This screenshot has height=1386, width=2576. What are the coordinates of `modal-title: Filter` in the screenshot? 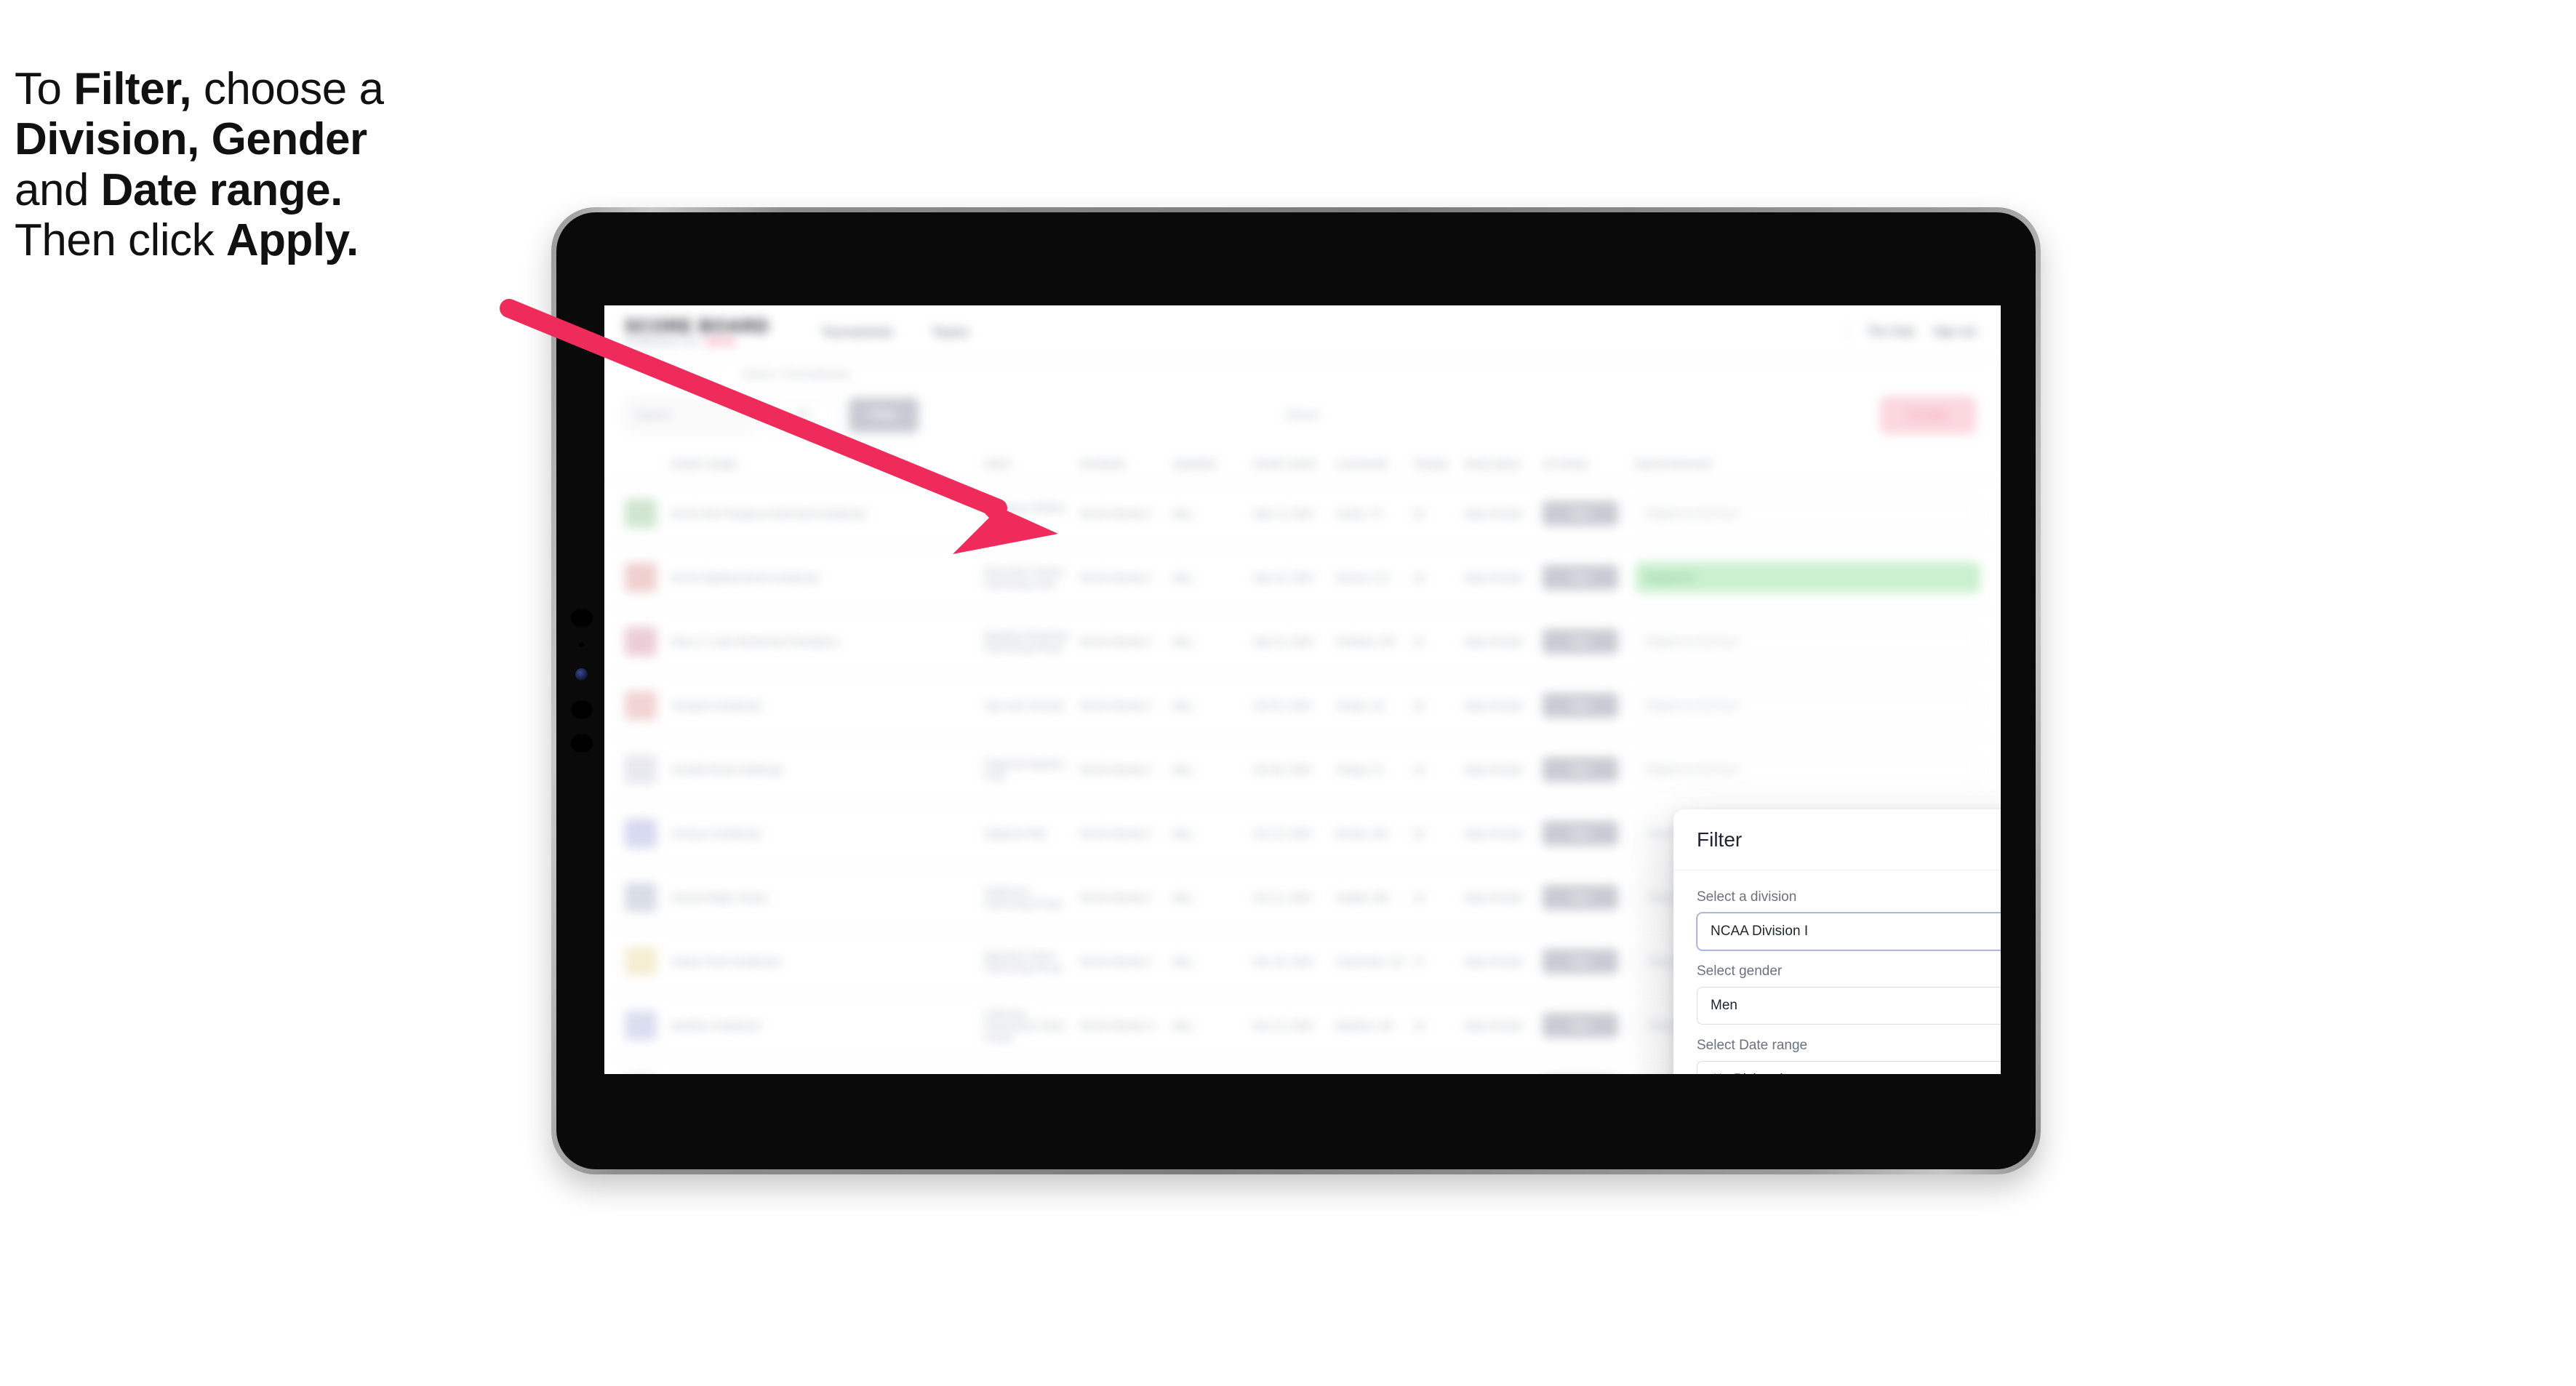 It's located at (1720, 840).